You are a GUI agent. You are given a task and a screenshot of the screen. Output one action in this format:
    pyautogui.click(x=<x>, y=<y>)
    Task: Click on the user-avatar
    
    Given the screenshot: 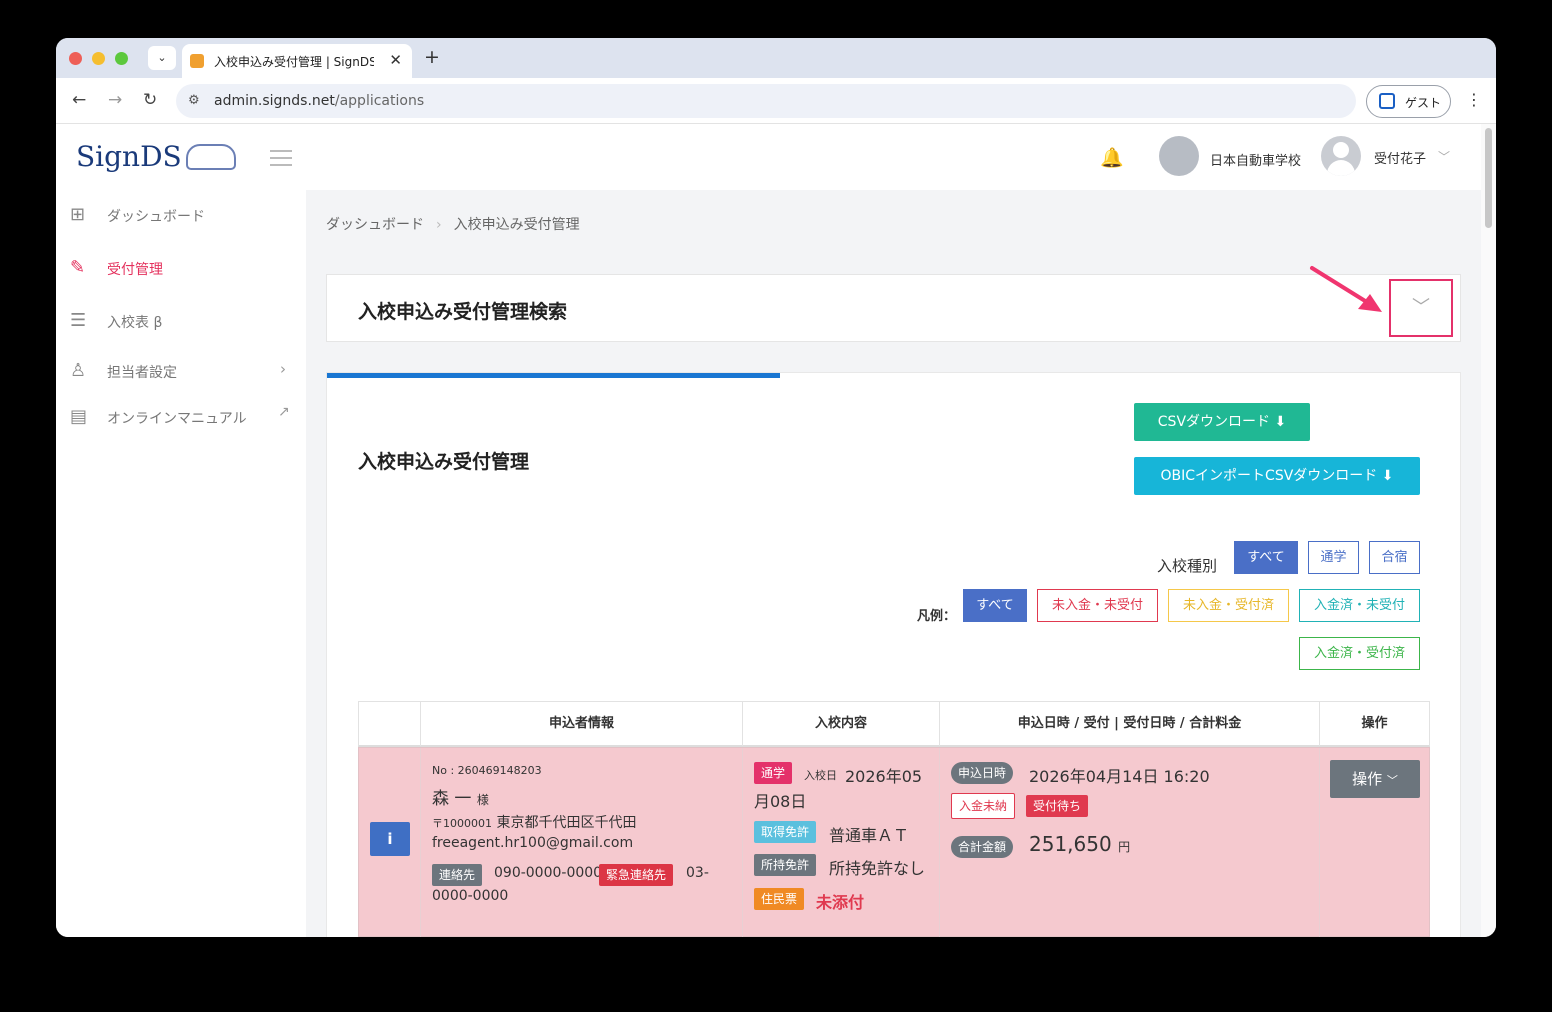 What is the action you would take?
    pyautogui.click(x=1341, y=156)
    